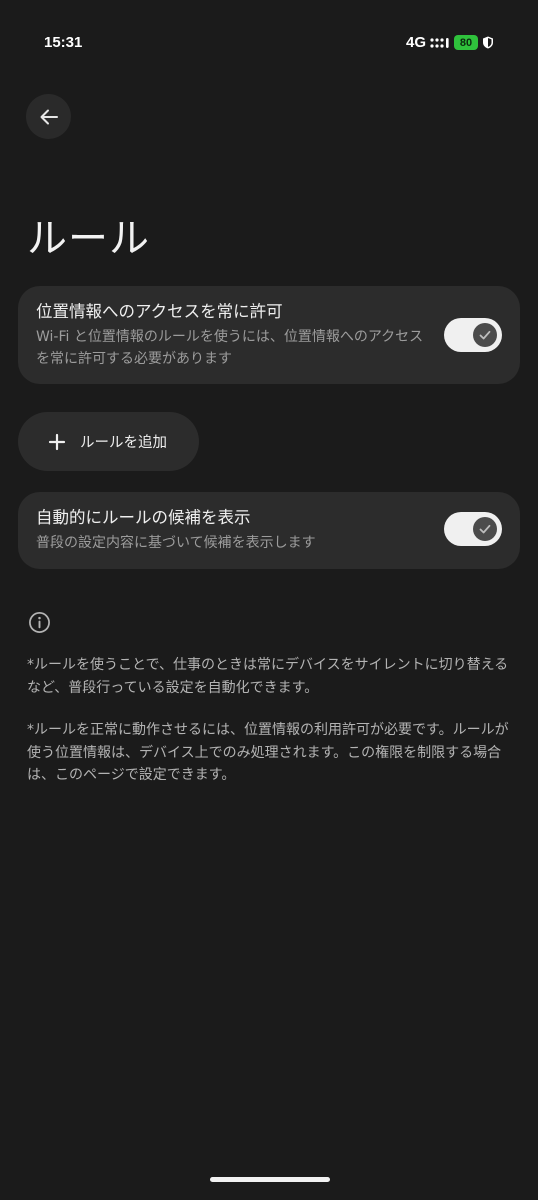 This screenshot has height=1200, width=538. Describe the element at coordinates (176, 543) in the screenshot. I see `rule-suggestions-description: 普段の設定内容に基づいて候補を表示します` at that location.